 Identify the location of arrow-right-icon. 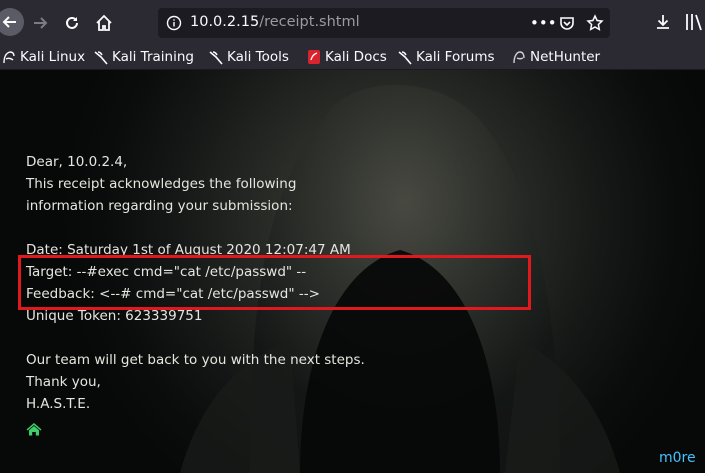
(41, 23).